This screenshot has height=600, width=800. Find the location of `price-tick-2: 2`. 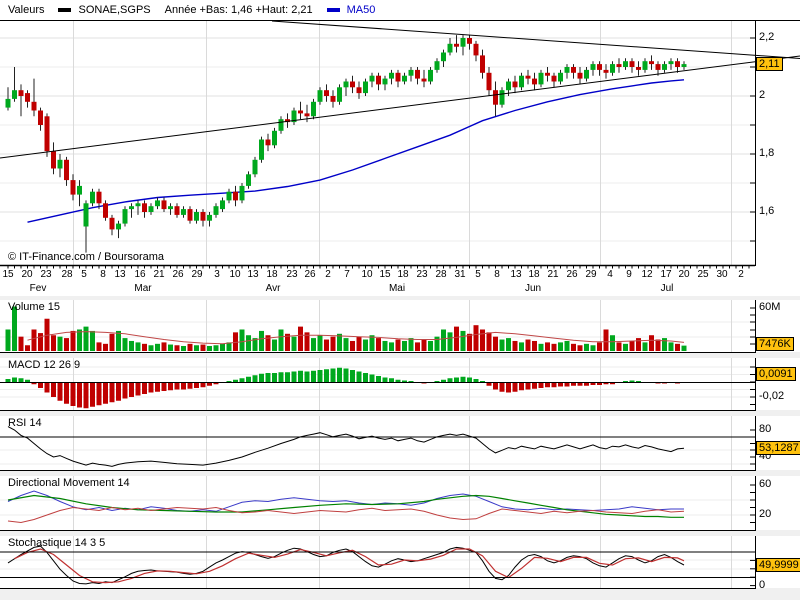

price-tick-2: 2 is located at coordinates (762, 95).